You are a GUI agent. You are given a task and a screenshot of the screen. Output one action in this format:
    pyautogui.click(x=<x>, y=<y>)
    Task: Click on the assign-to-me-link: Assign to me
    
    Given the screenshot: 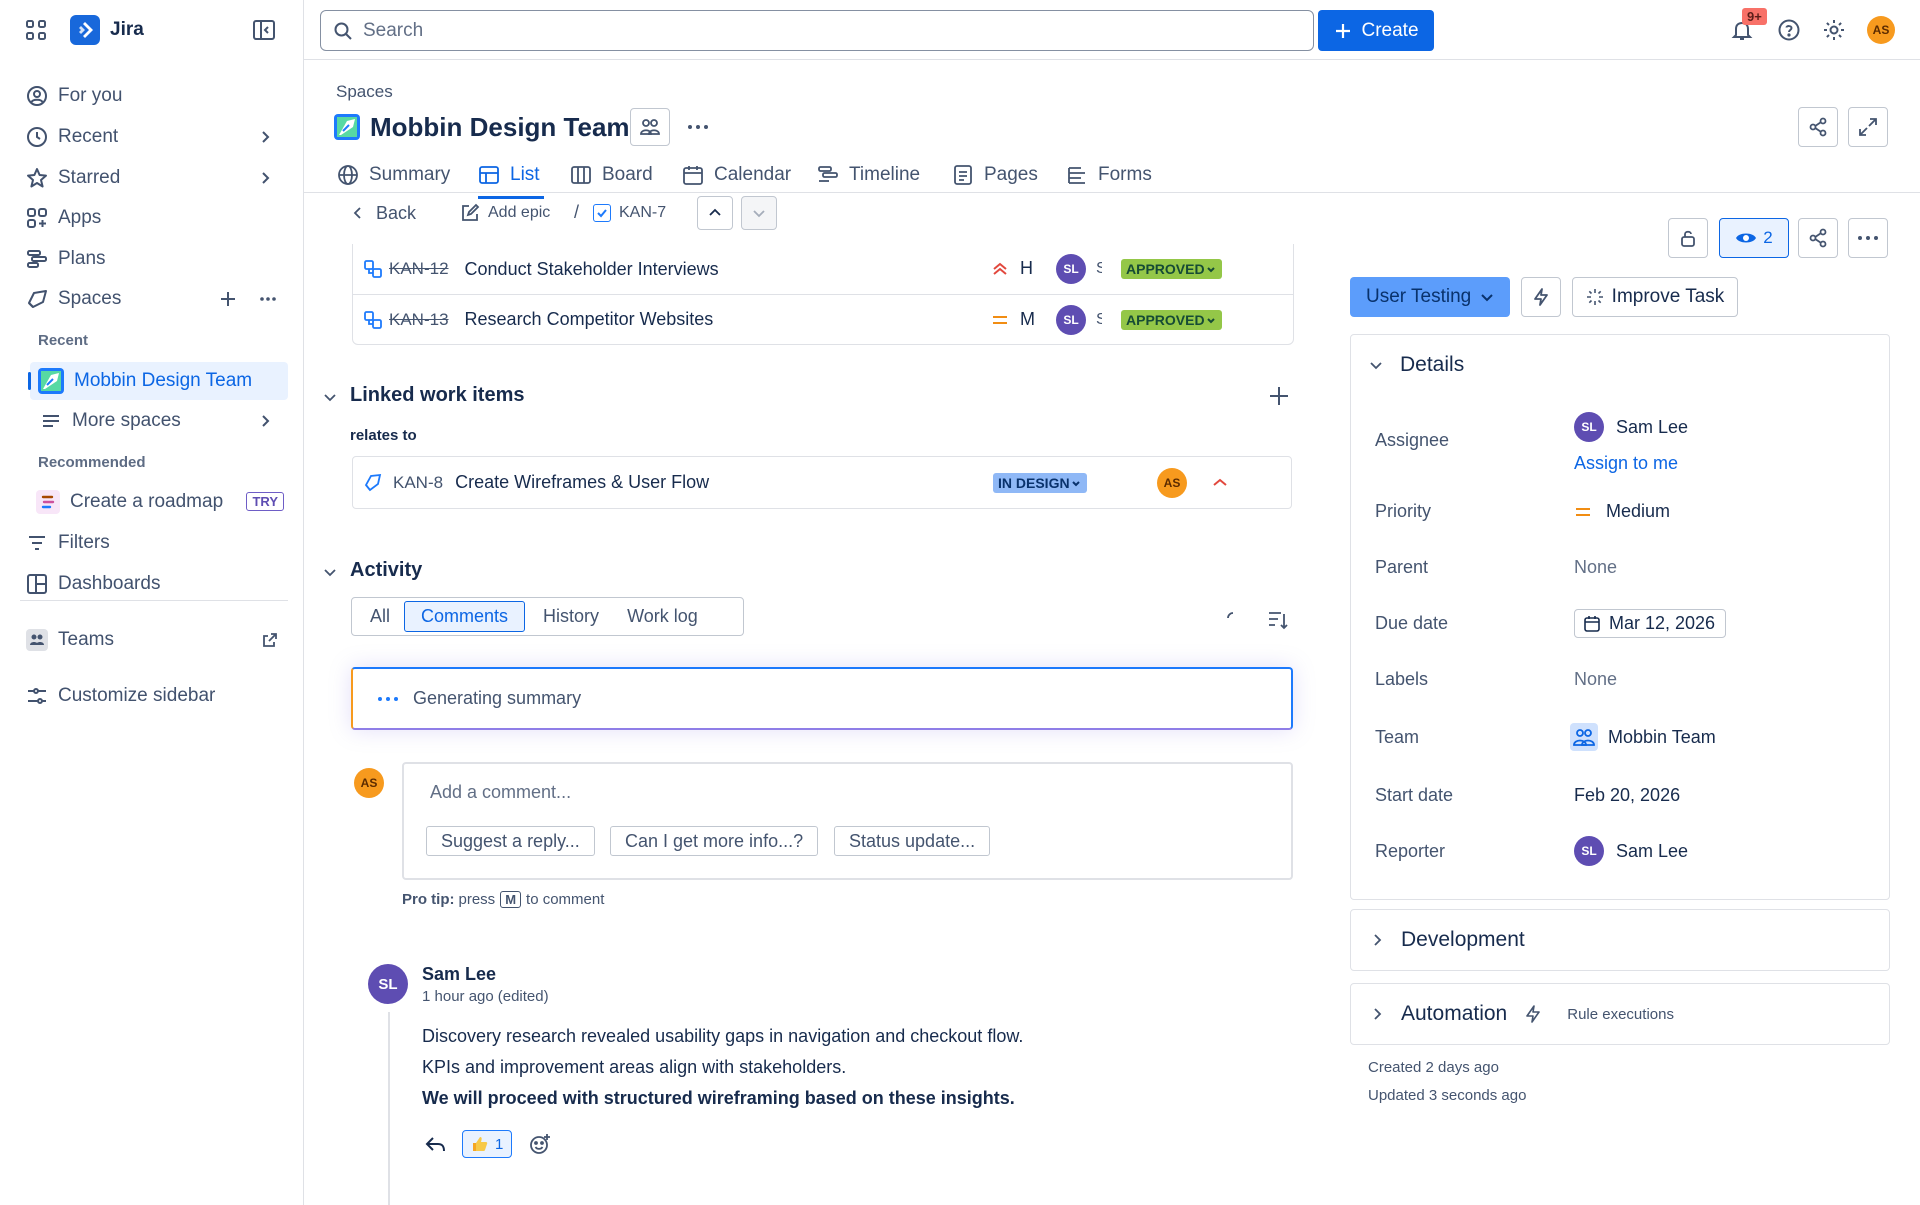 What is the action you would take?
    pyautogui.click(x=1626, y=463)
    